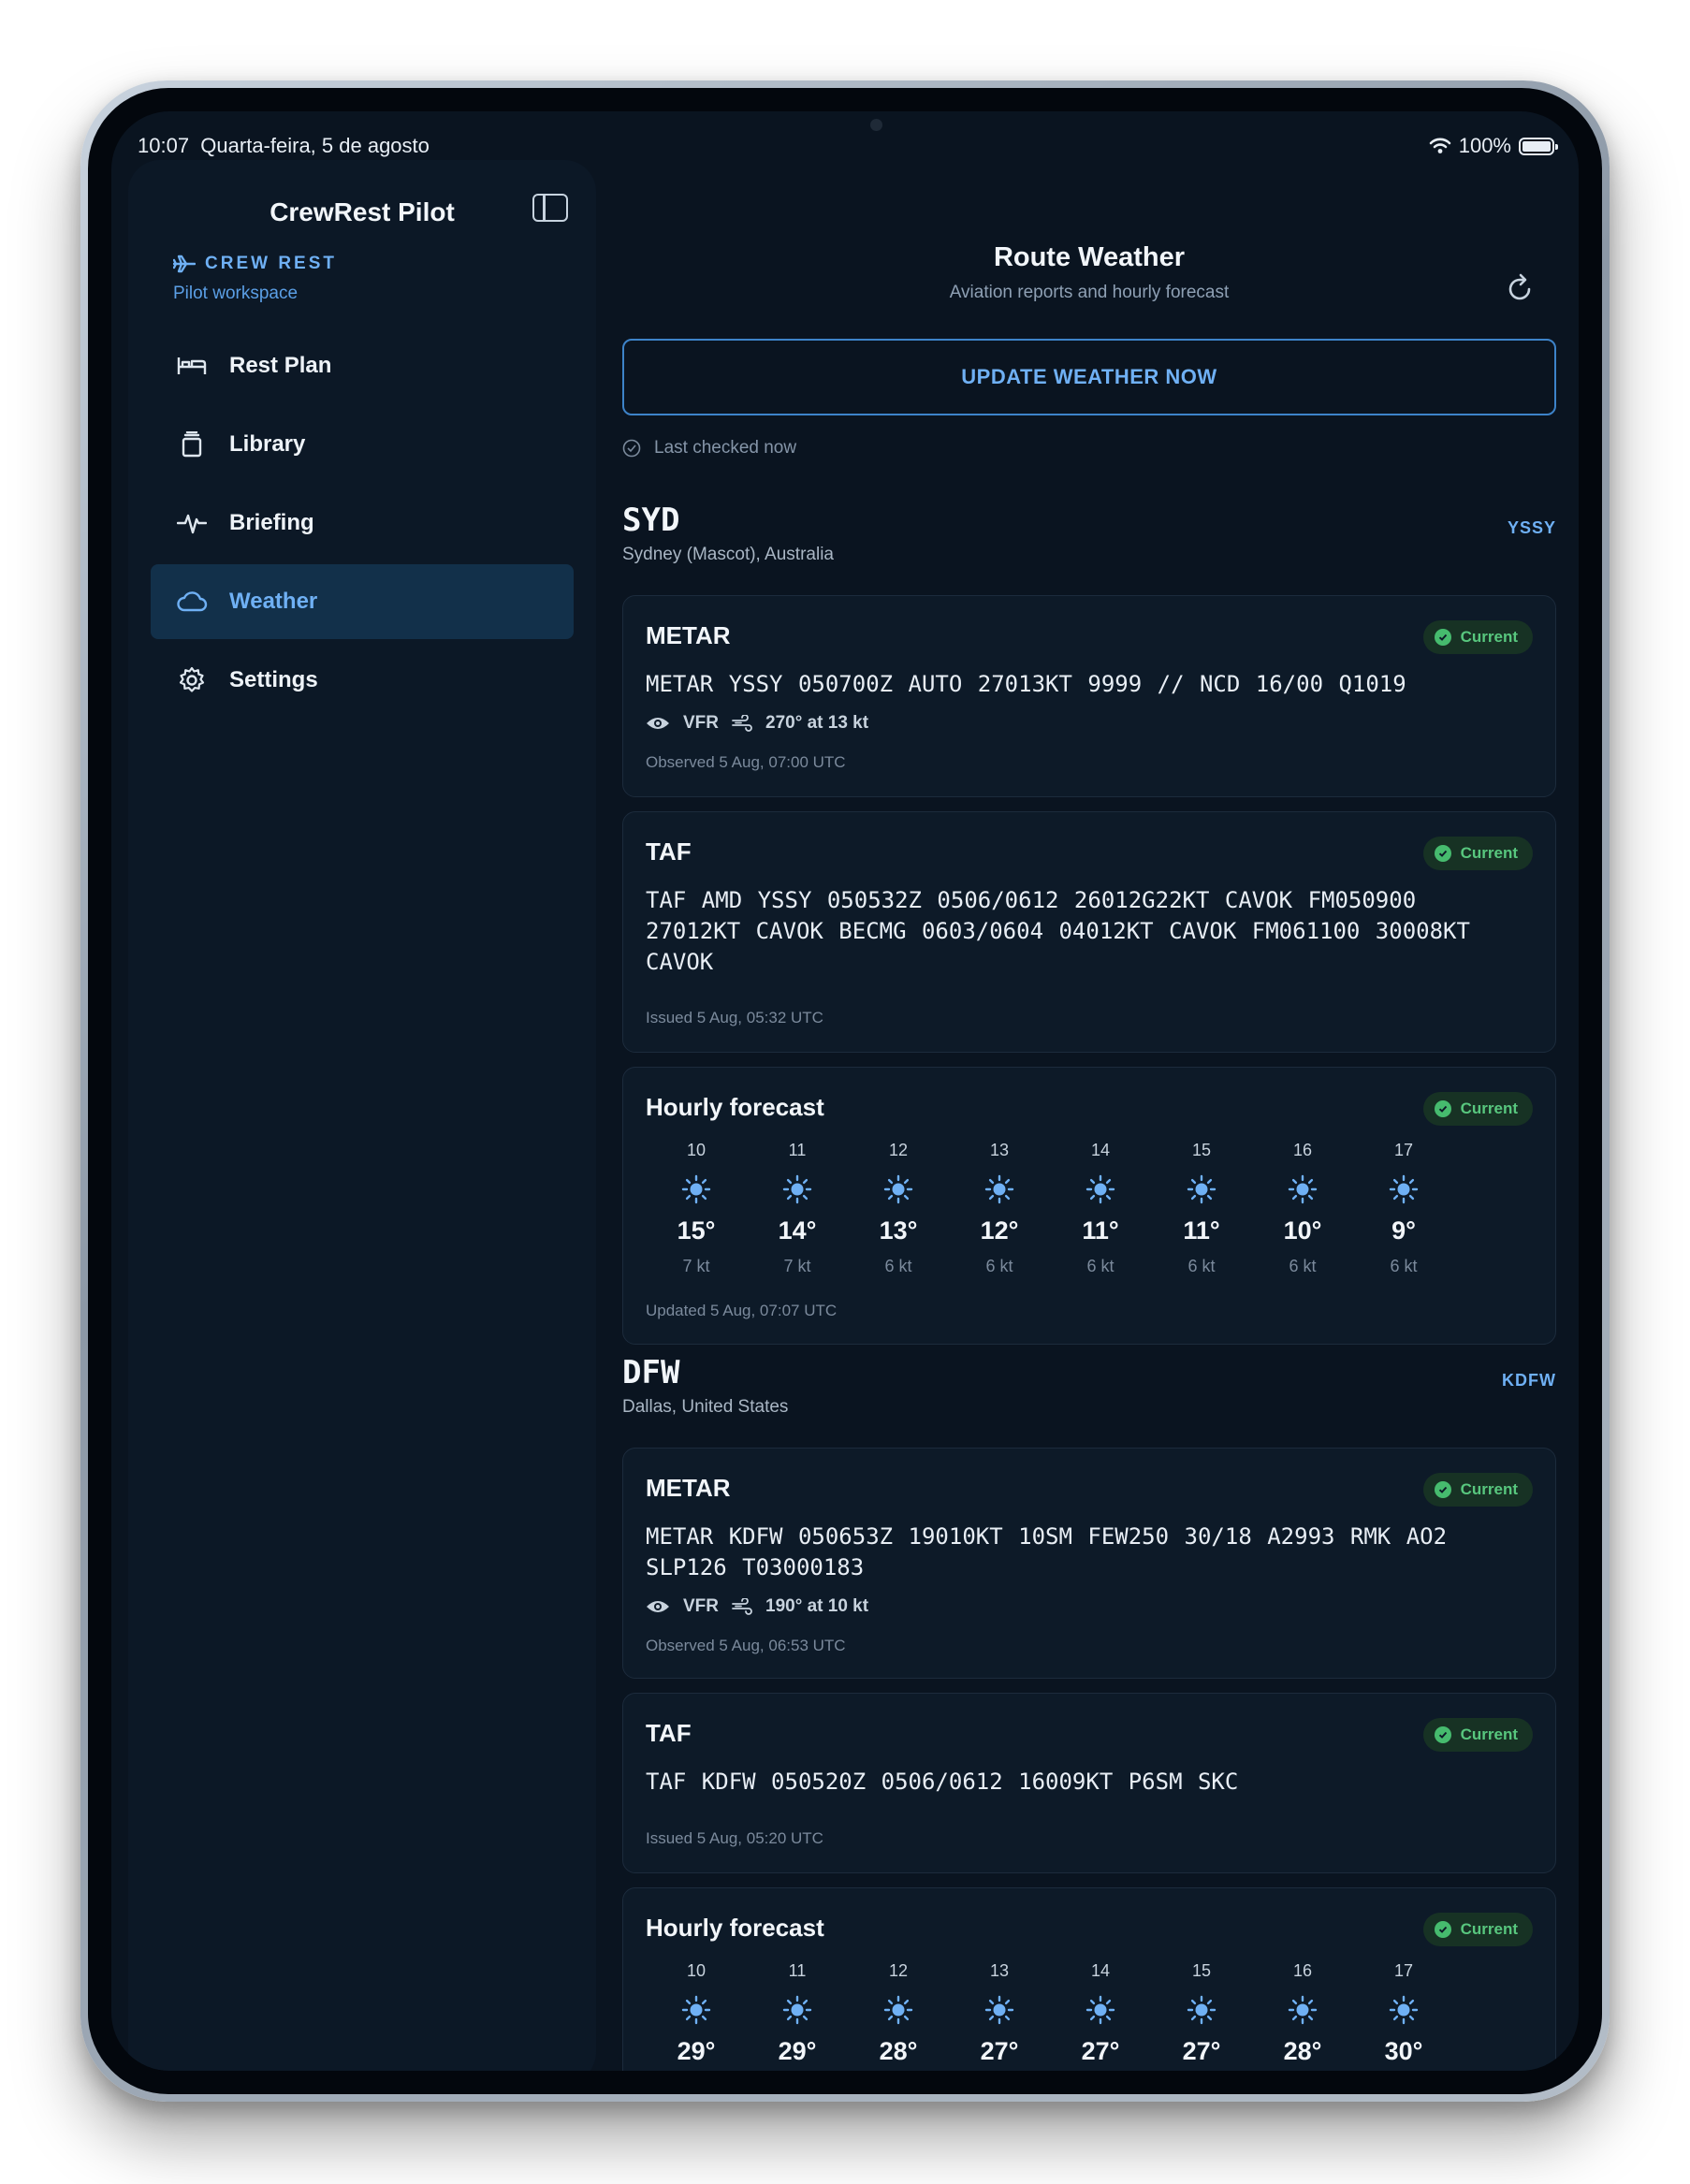 The image size is (1690, 2184). I want to click on app-title: CrewRest Pilot, so click(362, 211).